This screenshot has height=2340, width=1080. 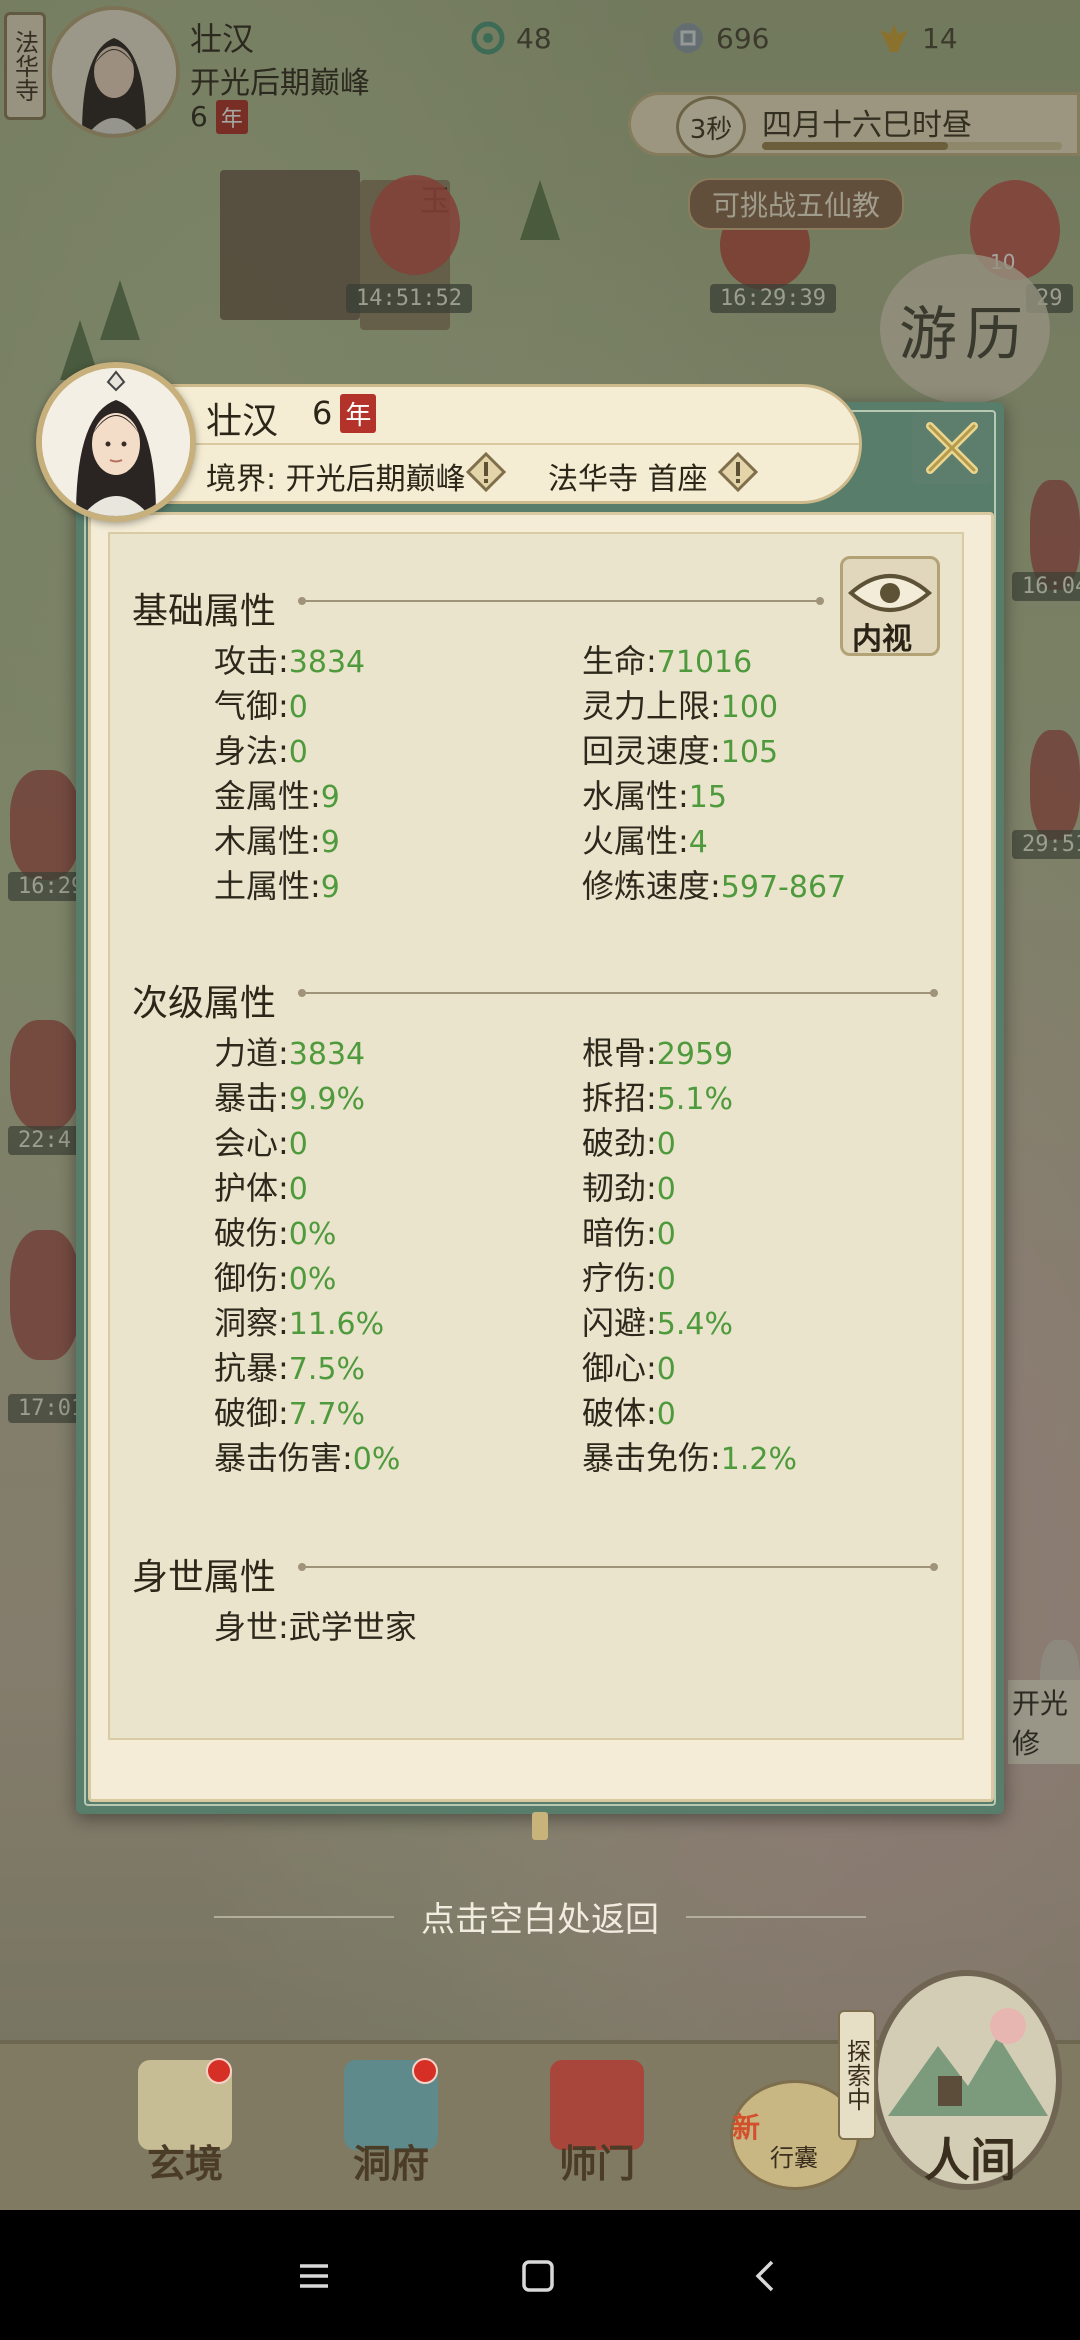 What do you see at coordinates (204, 1577) in the screenshot?
I see `section-title-background: 身世属性` at bounding box center [204, 1577].